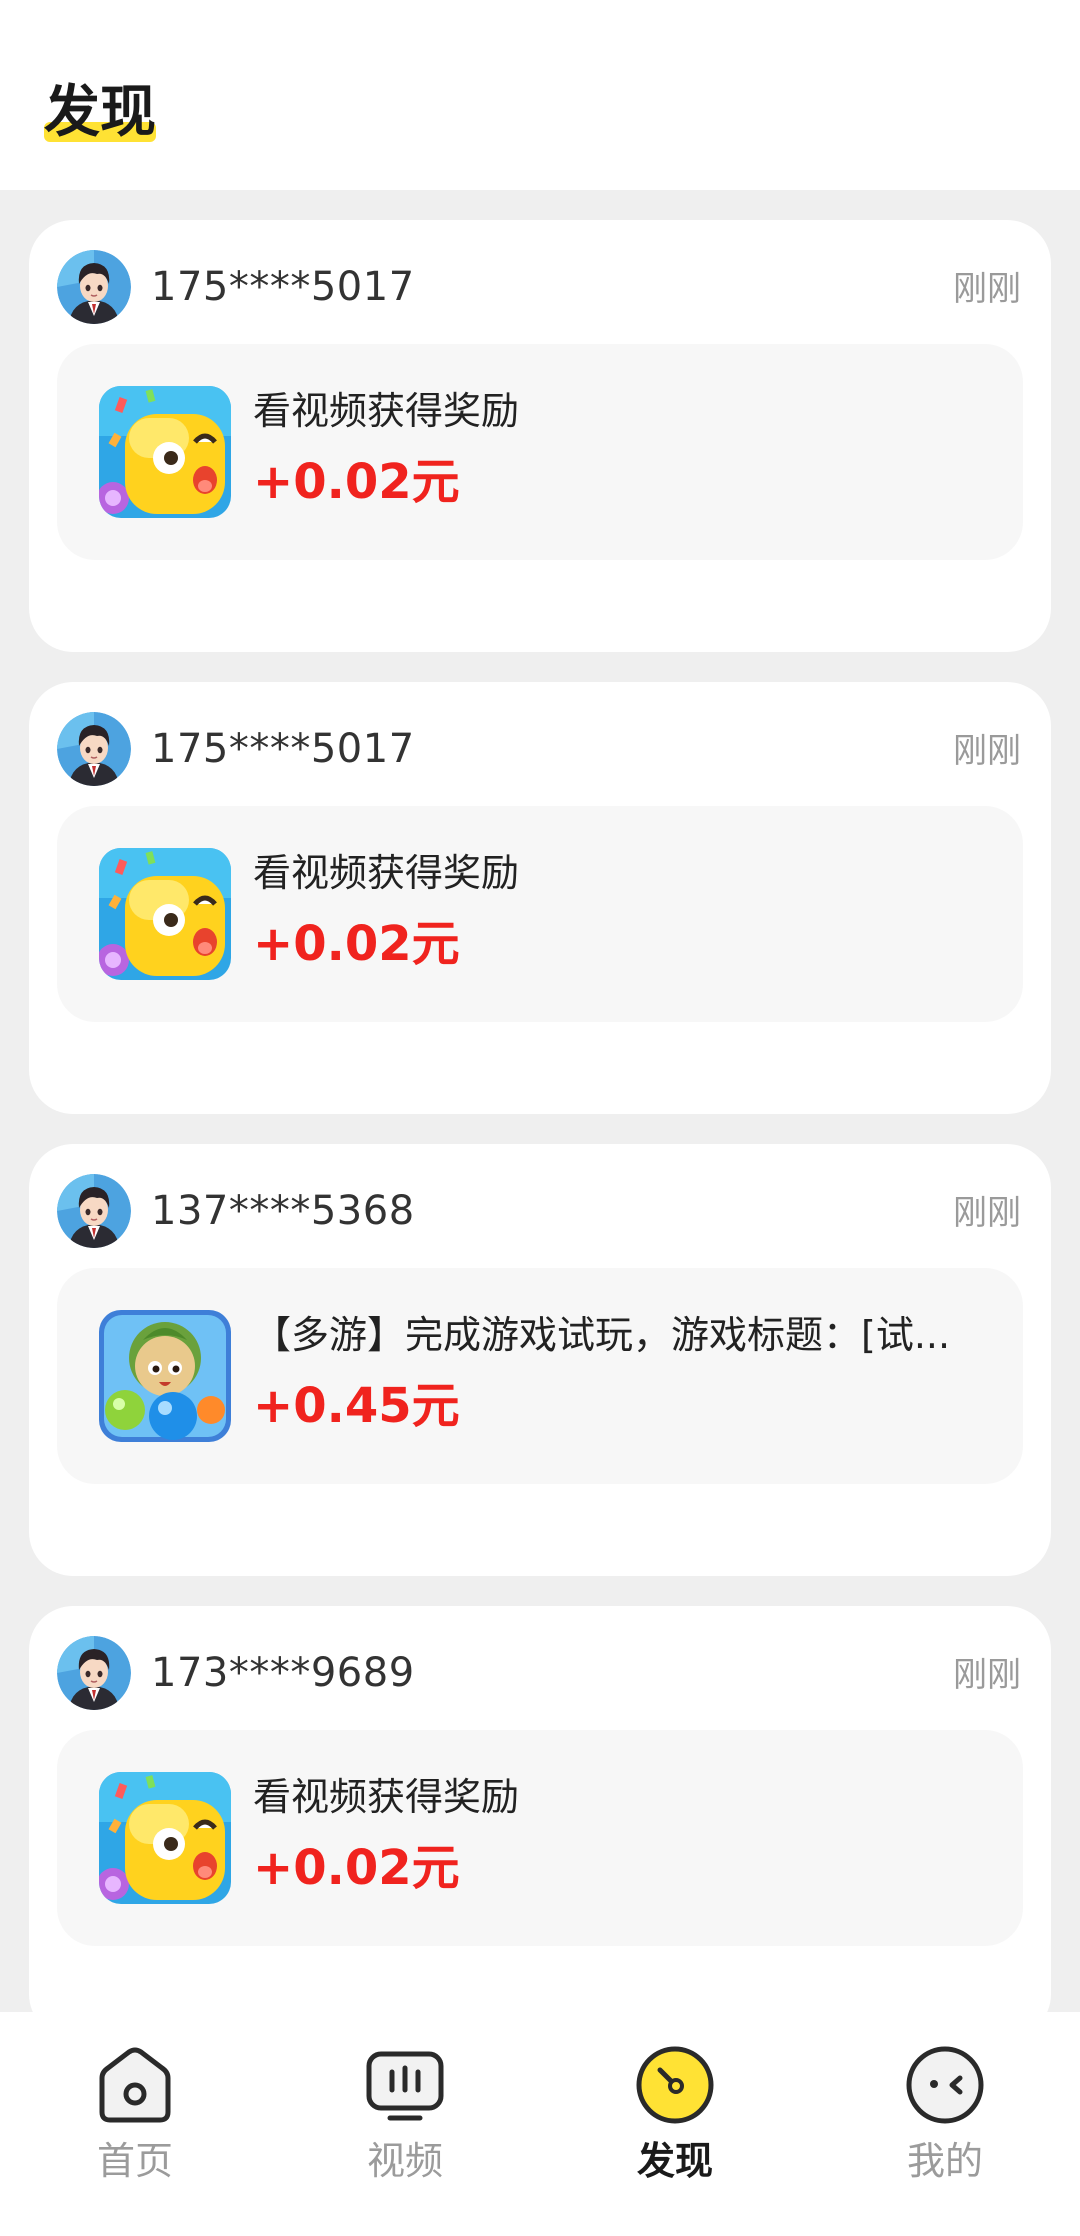 The height and width of the screenshot is (2236, 1080). I want to click on tab-label: 首页, so click(134, 2161).